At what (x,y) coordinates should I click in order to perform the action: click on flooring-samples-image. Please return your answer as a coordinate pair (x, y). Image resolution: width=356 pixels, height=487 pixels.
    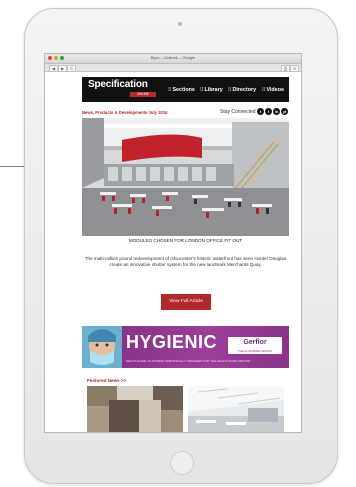
    Looking at the image, I should click on (135, 409).